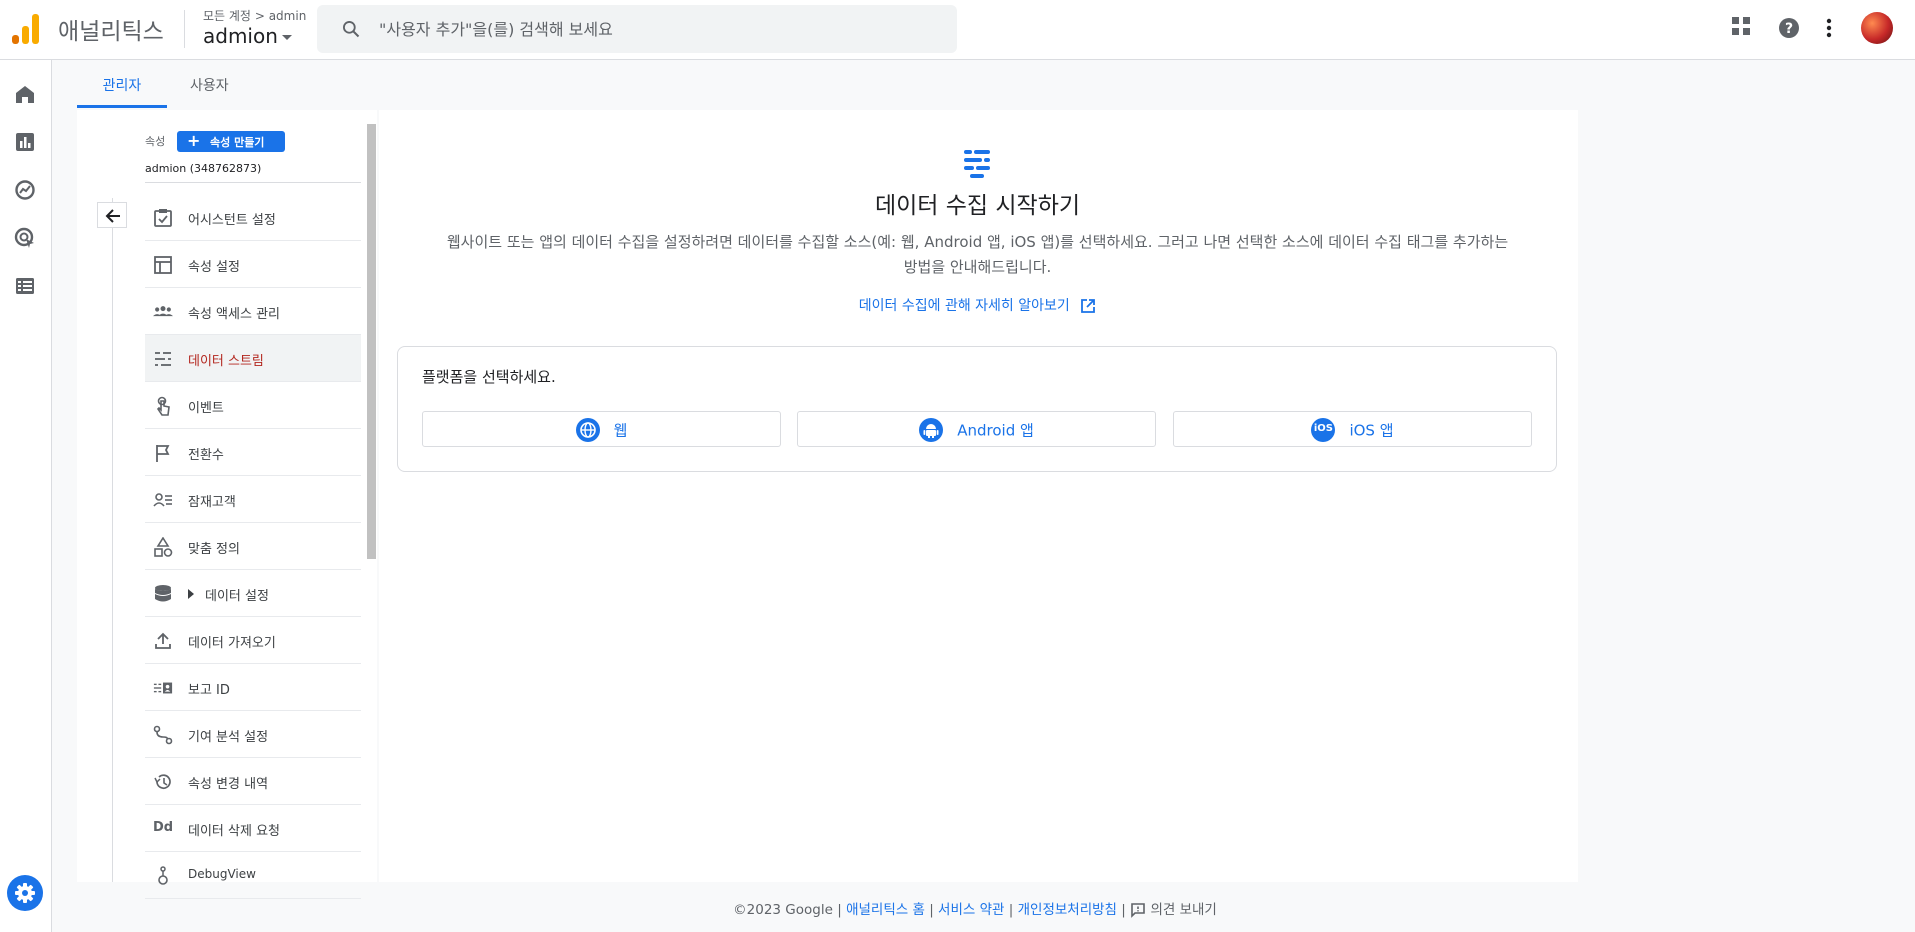  Describe the element at coordinates (228, 784) in the screenshot. I see `menu-item-label: 속성 변경 내역` at that location.